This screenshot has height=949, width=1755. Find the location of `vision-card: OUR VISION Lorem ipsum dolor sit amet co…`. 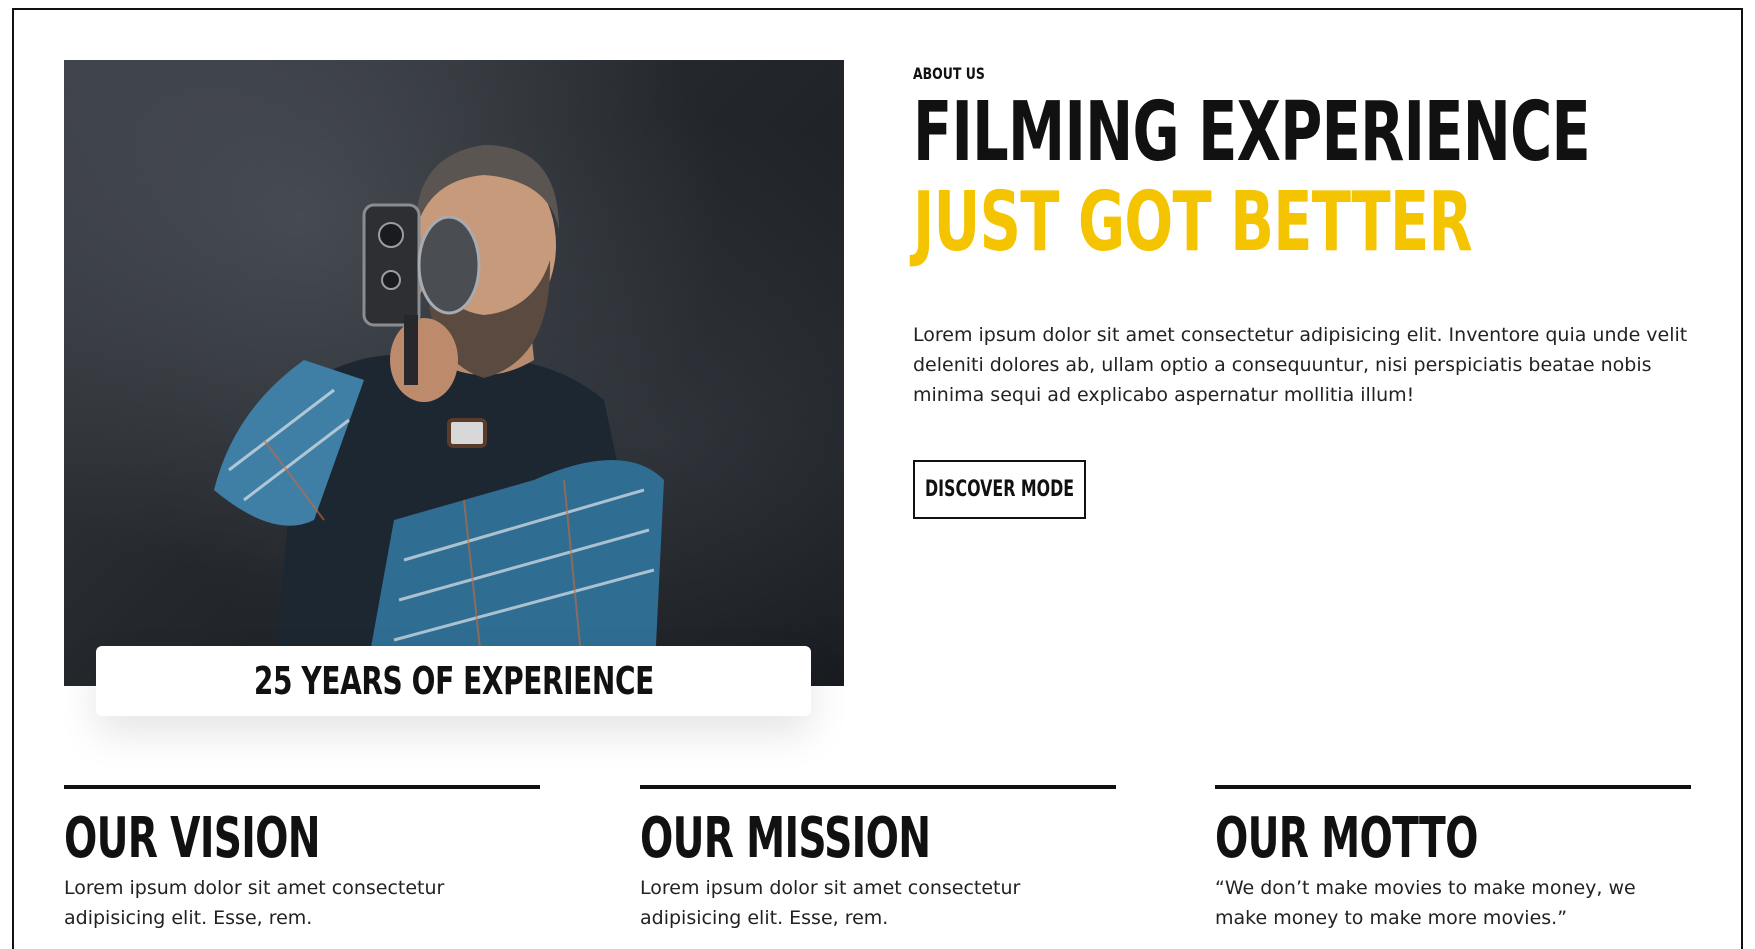

vision-card: OUR VISION Lorem ipsum dolor sit amet co… is located at coordinates (302, 859).